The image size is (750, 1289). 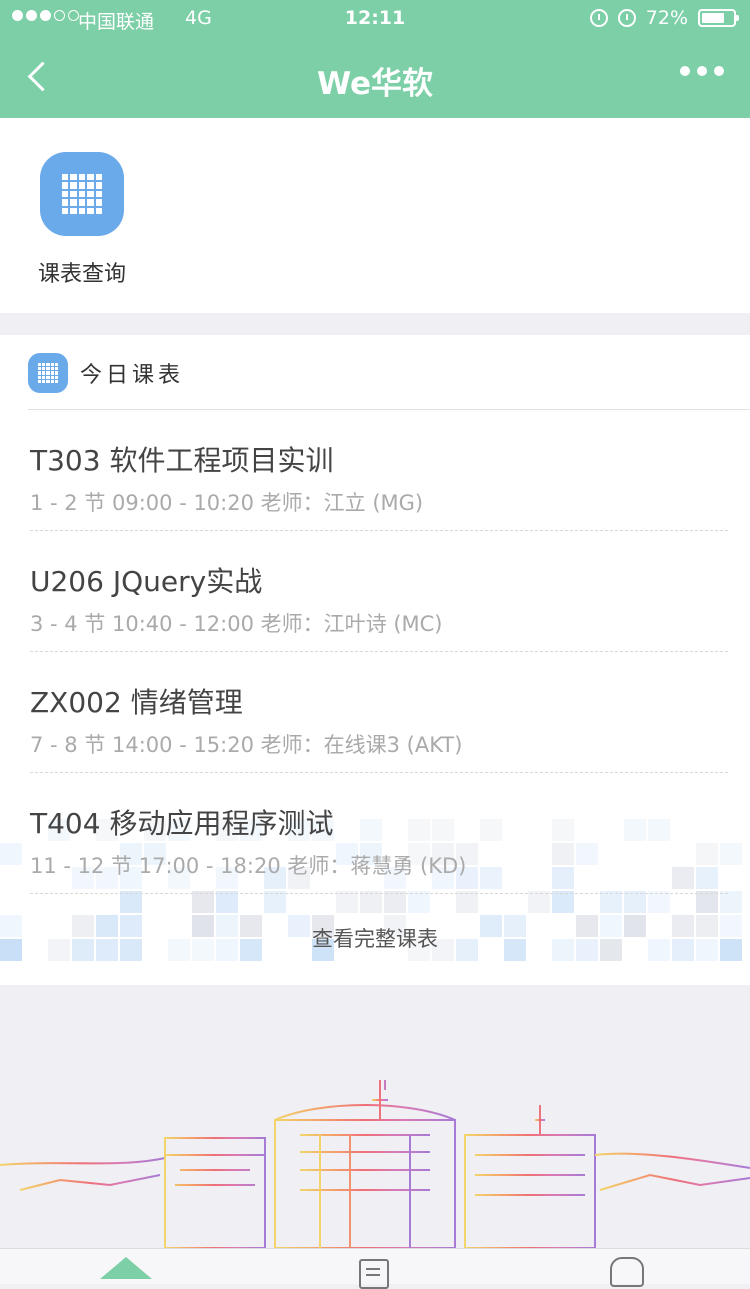 I want to click on tab-home, so click(x=125, y=1266).